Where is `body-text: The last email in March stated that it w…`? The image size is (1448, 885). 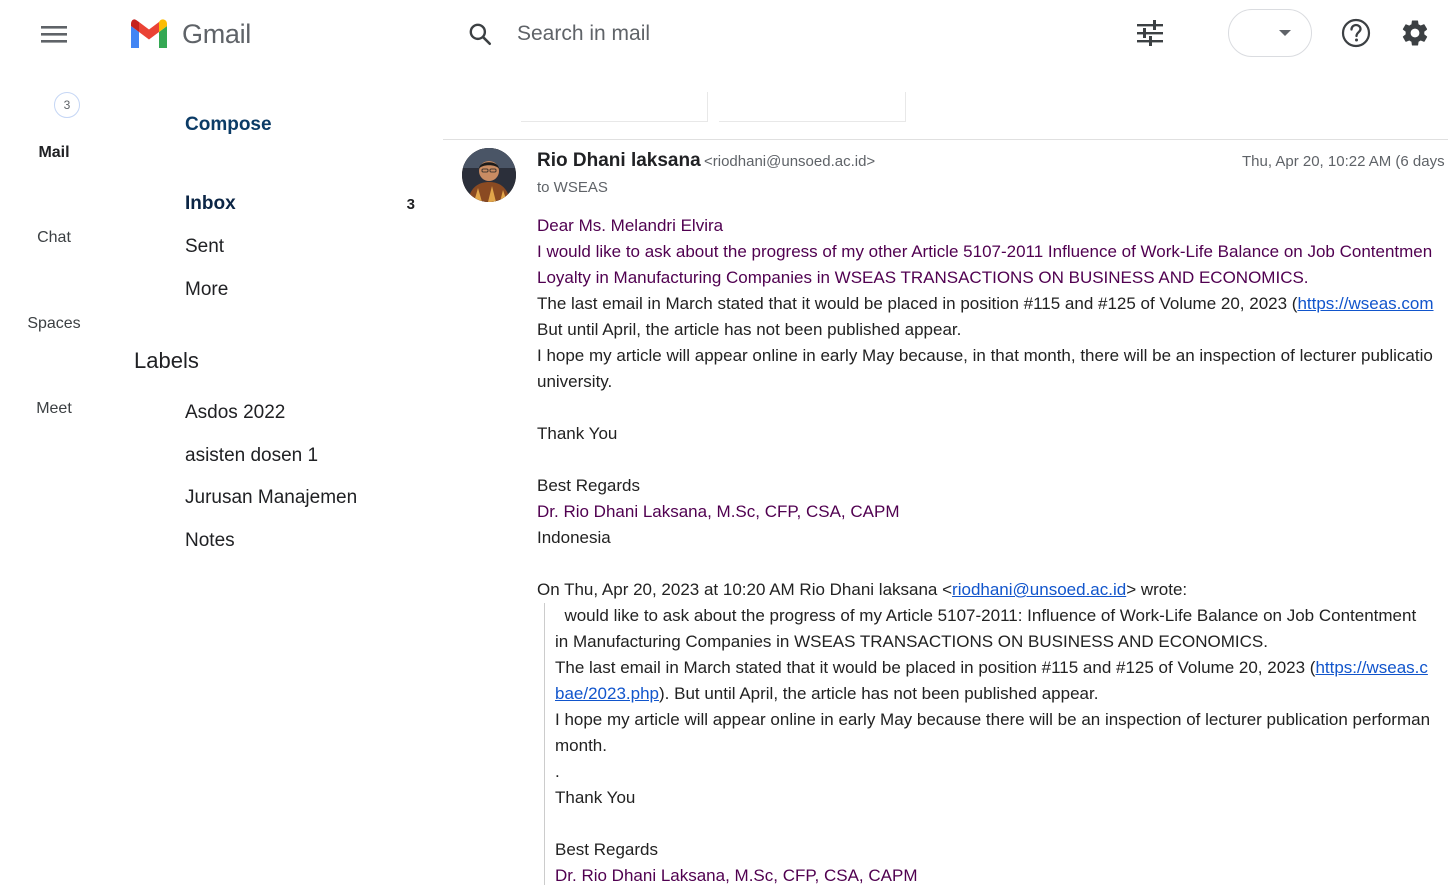
body-text: The last email in March stated that it w… is located at coordinates (917, 303).